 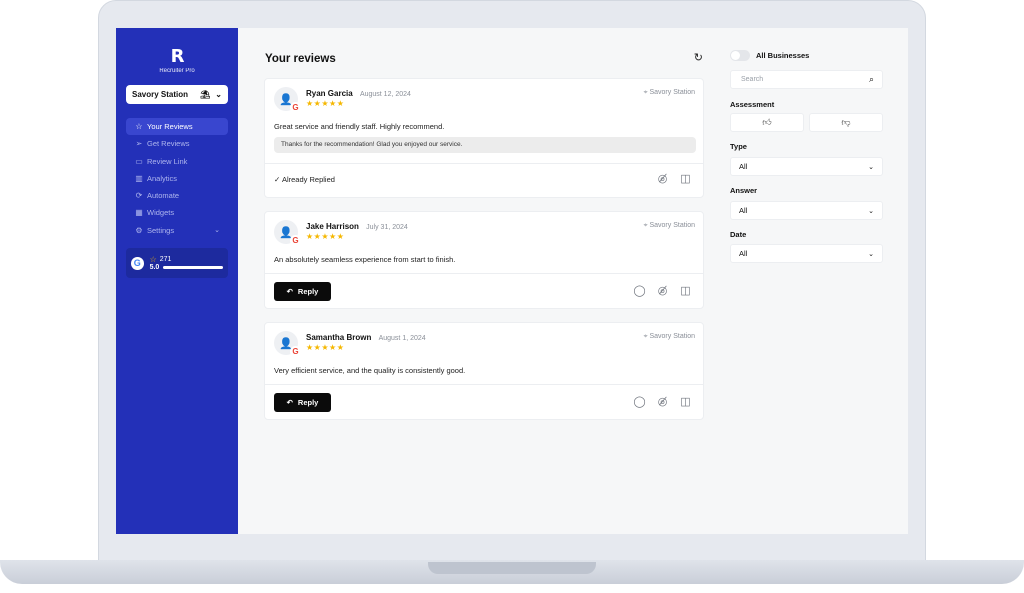 I want to click on date-select: All ⌄, so click(x=806, y=253).